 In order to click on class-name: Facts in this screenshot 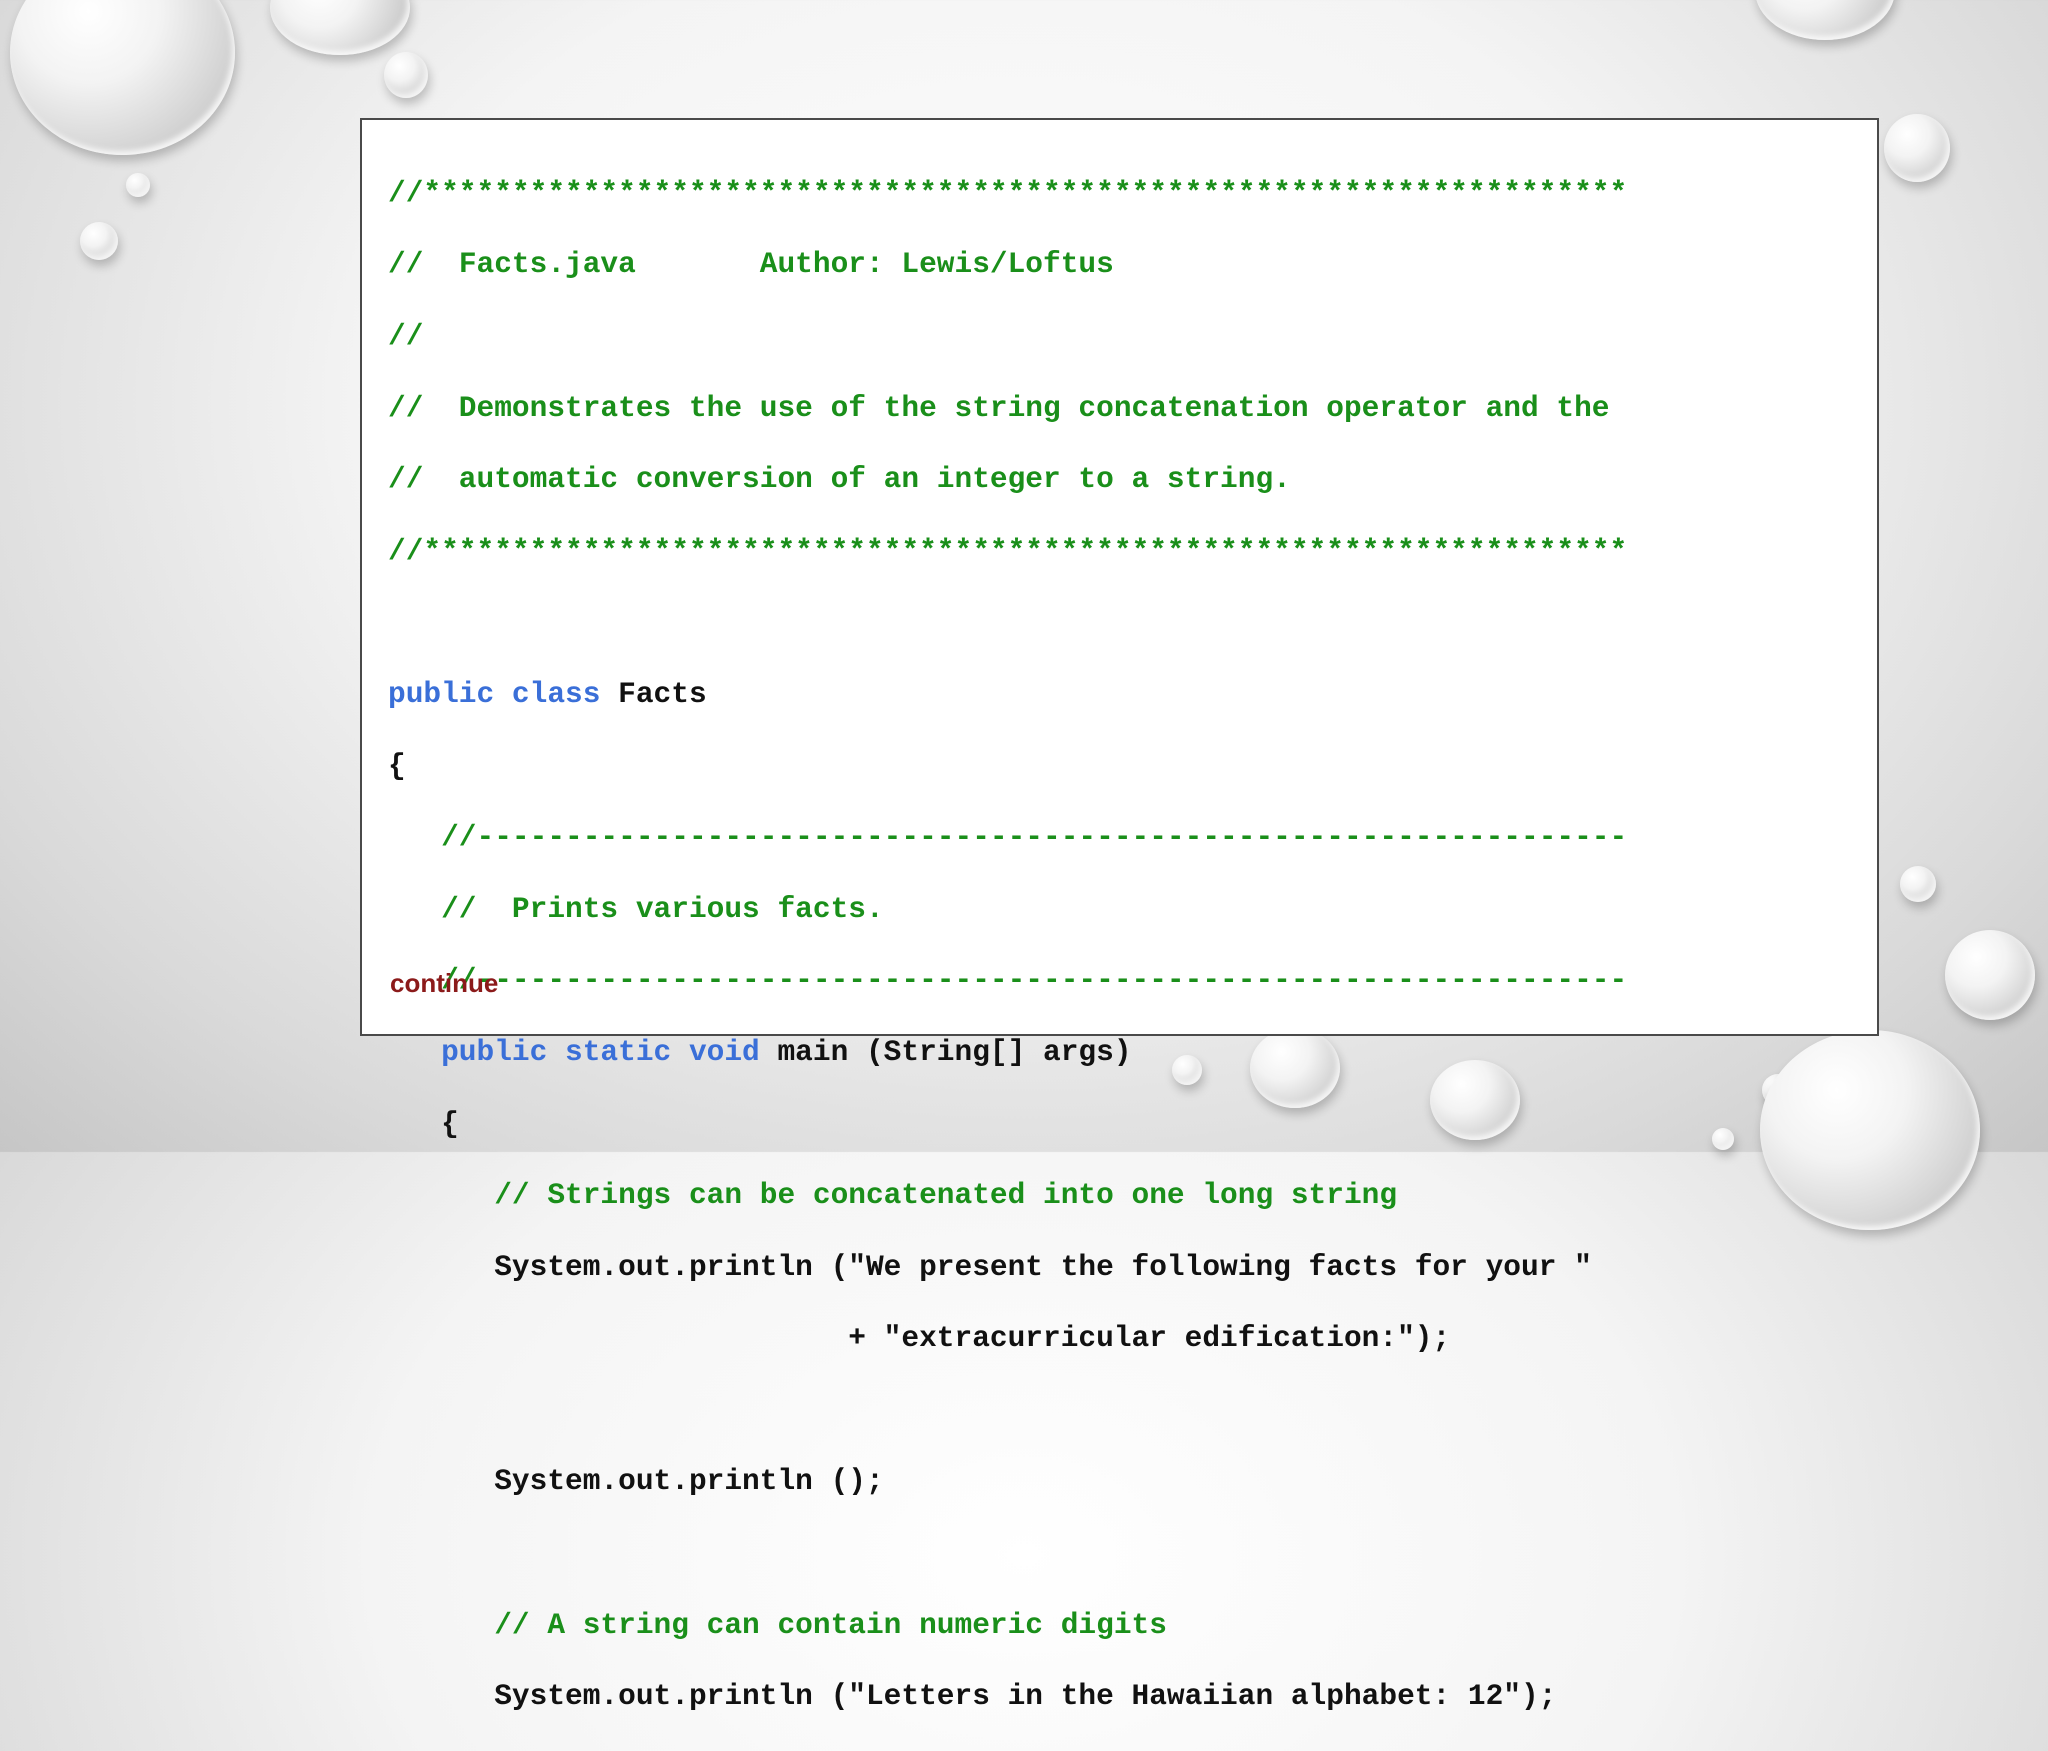, I will do `click(662, 693)`.